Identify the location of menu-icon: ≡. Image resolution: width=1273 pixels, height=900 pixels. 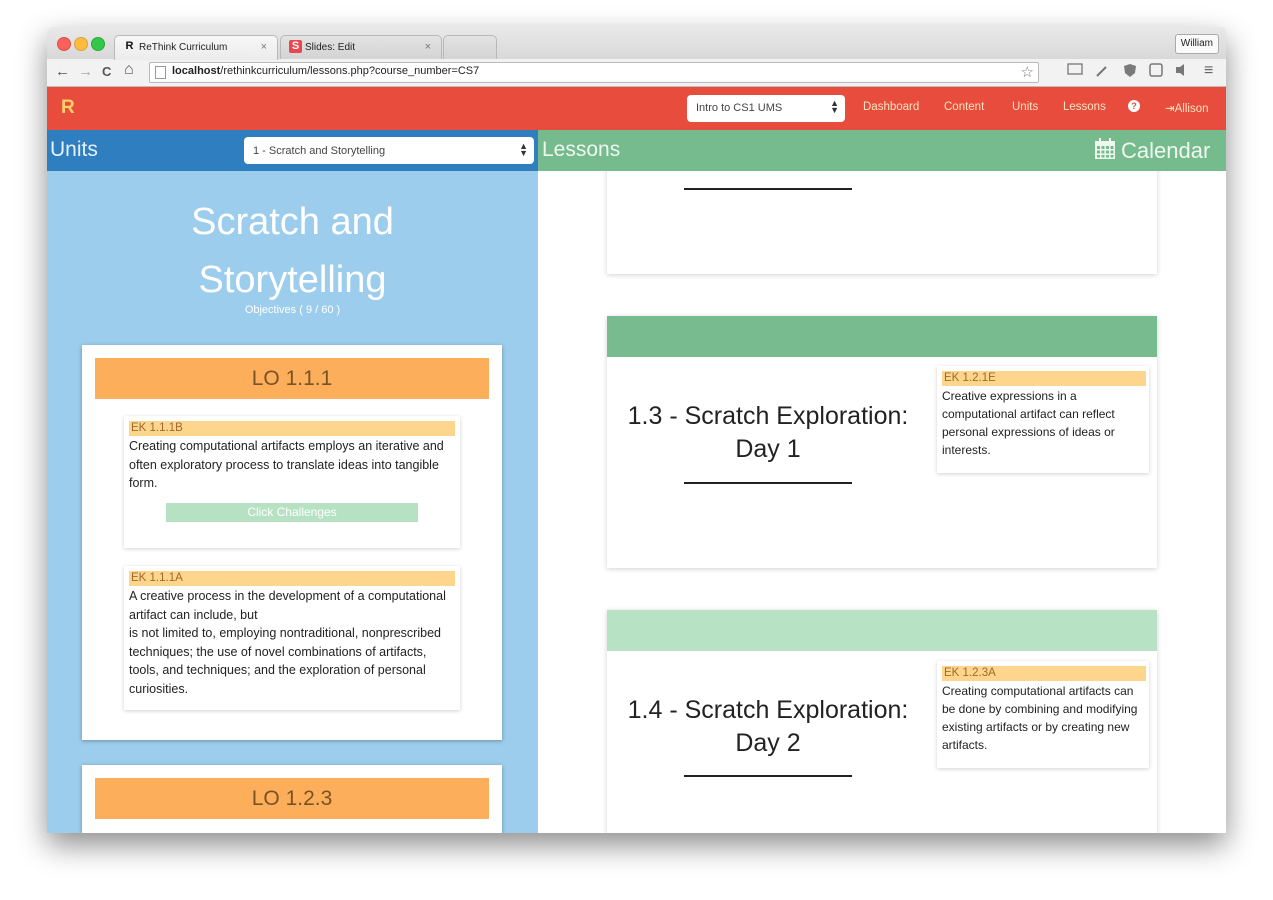
(1208, 71).